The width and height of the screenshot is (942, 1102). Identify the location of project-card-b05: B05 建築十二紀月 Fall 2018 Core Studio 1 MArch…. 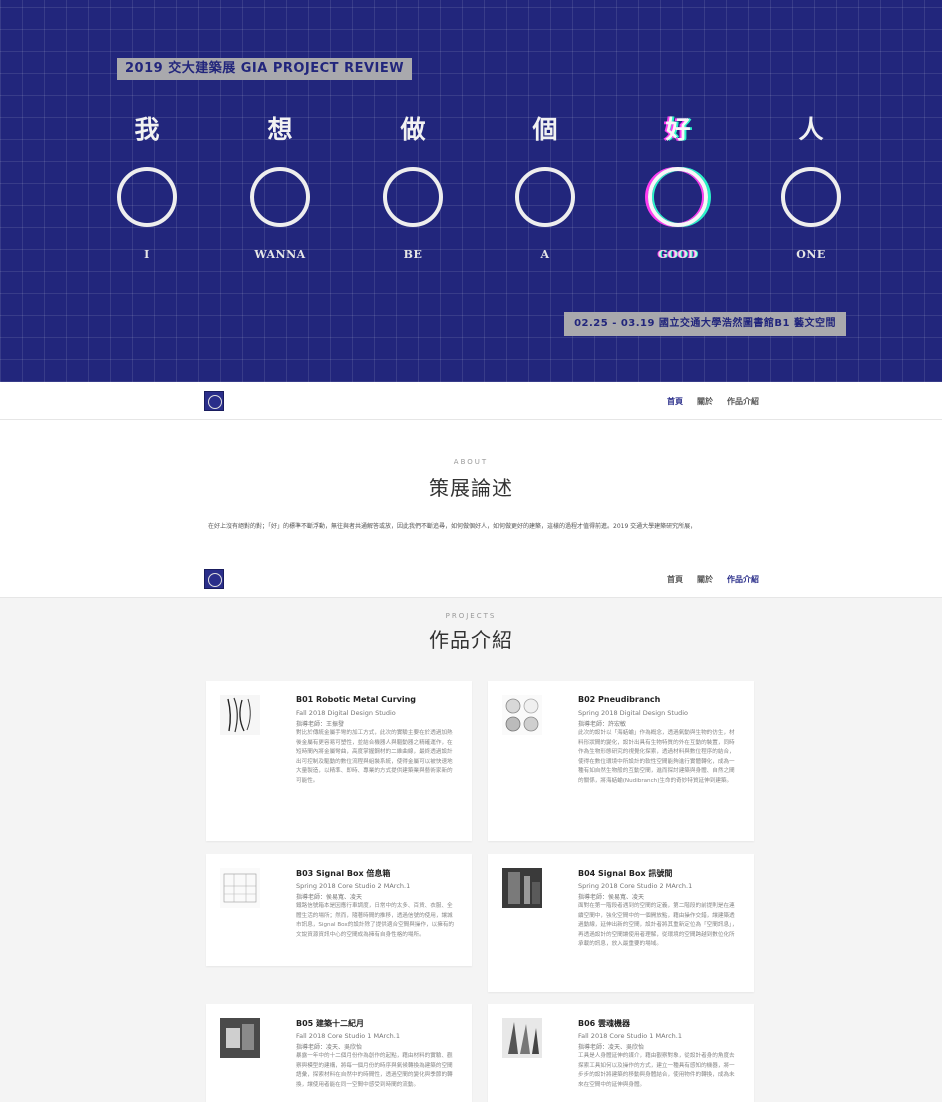
(339, 1053).